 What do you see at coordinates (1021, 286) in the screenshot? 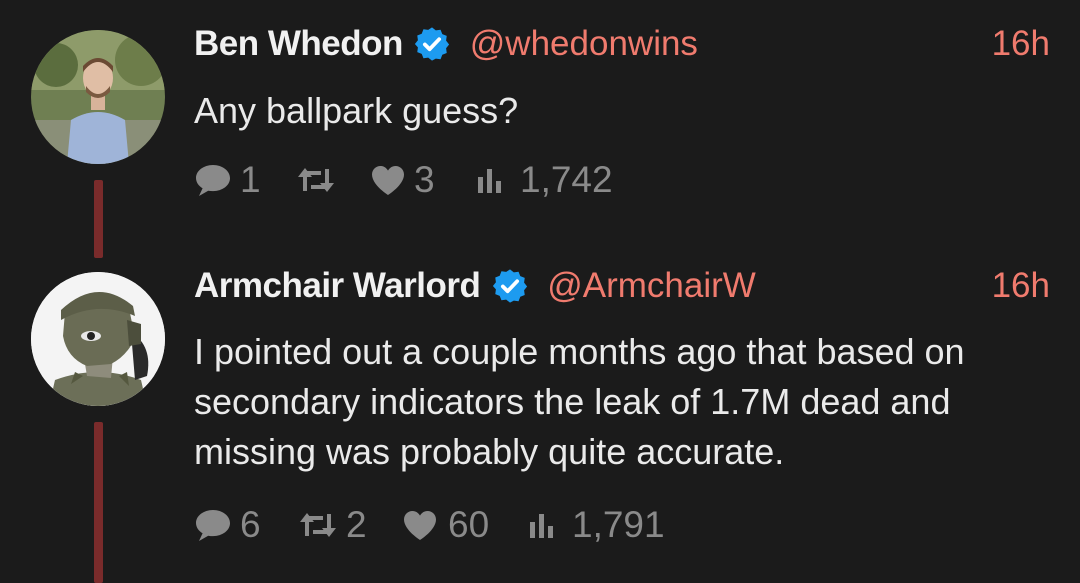
I see `timestamp: 16h` at bounding box center [1021, 286].